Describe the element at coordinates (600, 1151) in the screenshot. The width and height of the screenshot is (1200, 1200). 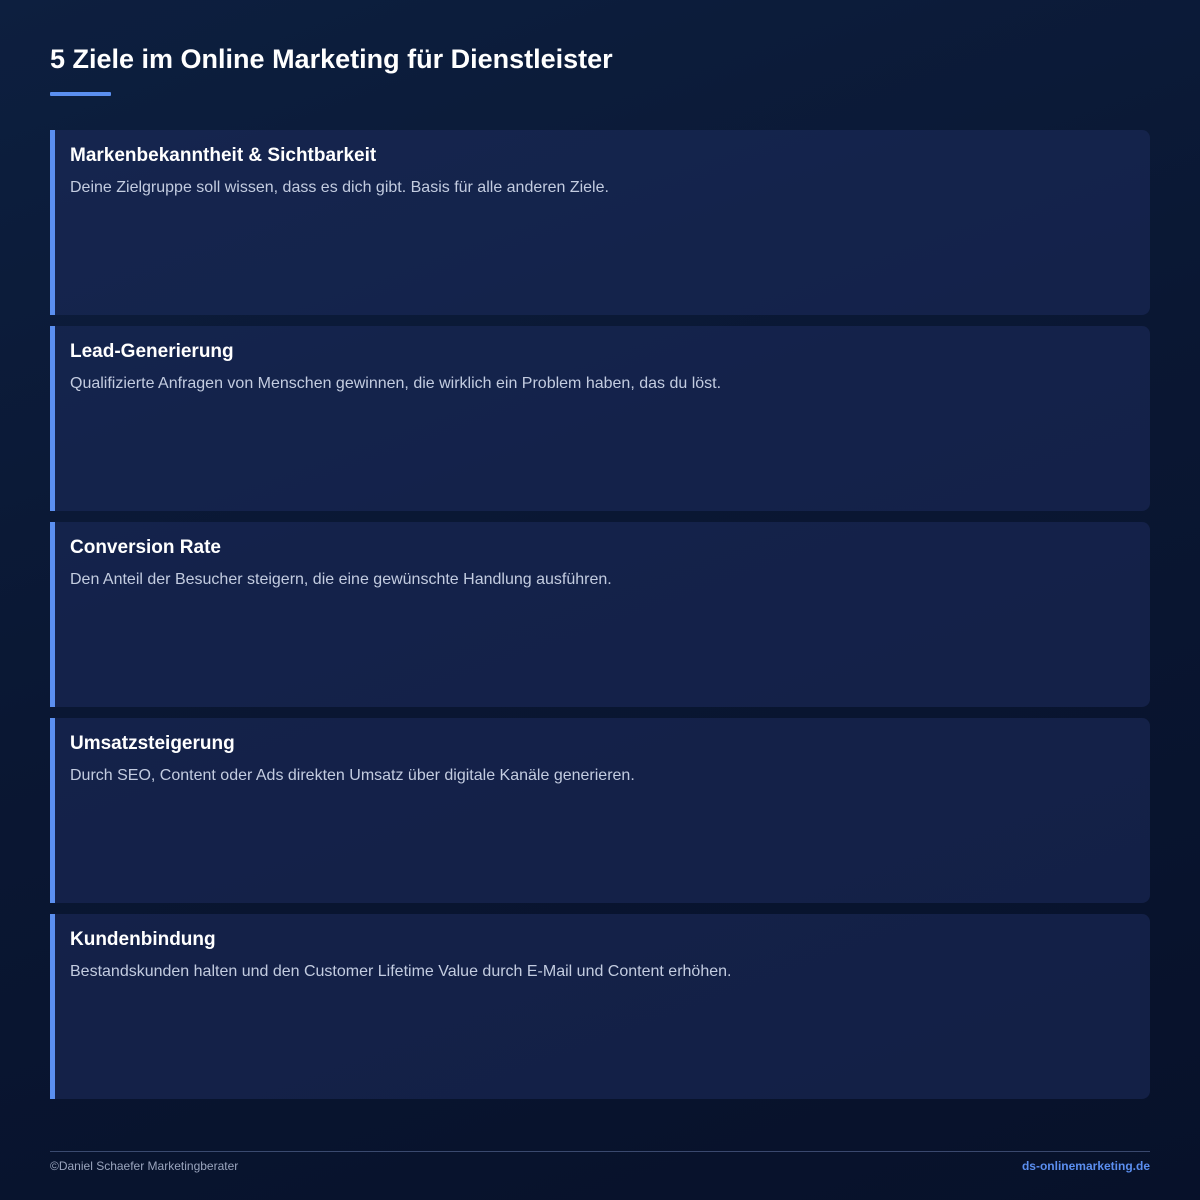
I see `footer-divider` at that location.